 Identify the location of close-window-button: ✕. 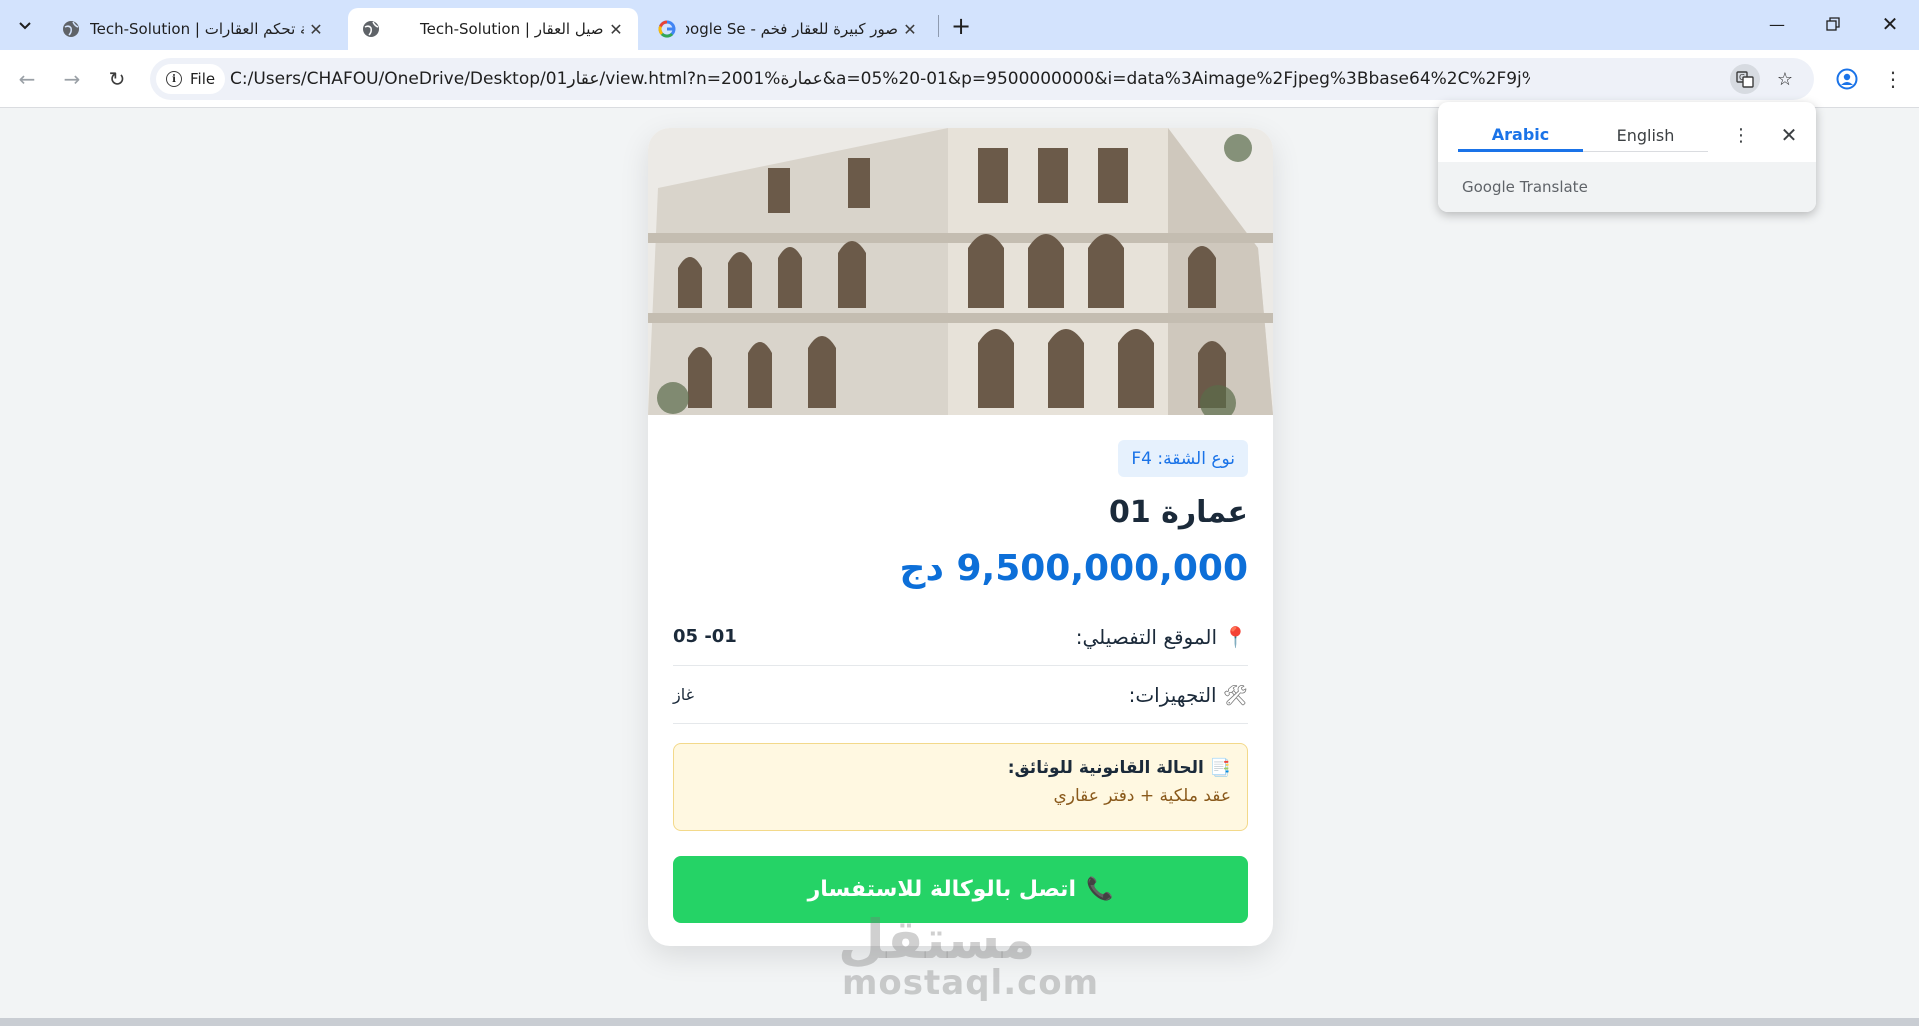
(1890, 24).